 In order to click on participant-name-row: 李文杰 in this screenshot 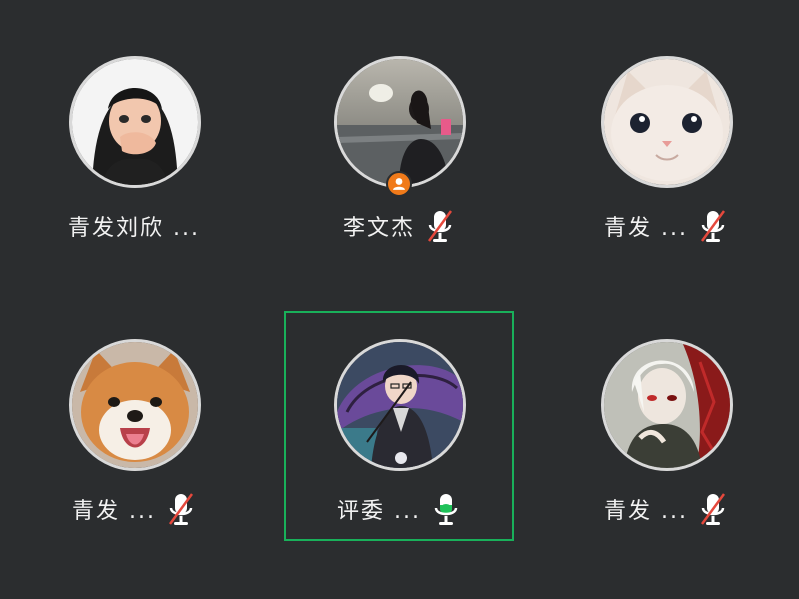, I will do `click(399, 226)`.